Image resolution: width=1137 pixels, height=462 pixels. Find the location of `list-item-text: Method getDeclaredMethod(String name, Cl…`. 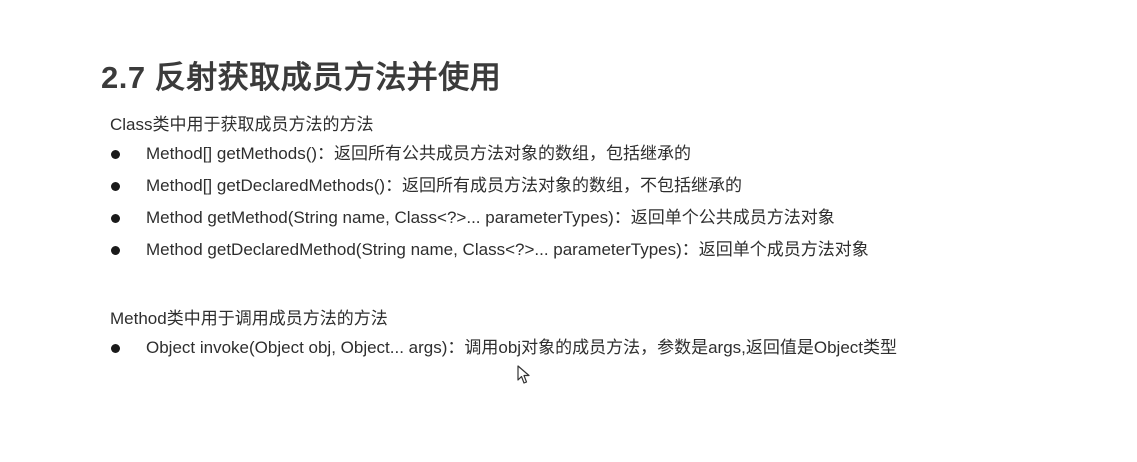

list-item-text: Method getDeclaredMethod(String name, Cl… is located at coordinates (507, 249).